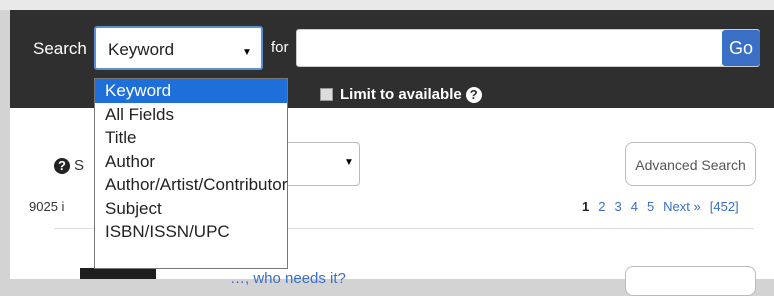 This screenshot has height=296, width=774. Describe the element at coordinates (585, 206) in the screenshot. I see `page-1: 1` at that location.